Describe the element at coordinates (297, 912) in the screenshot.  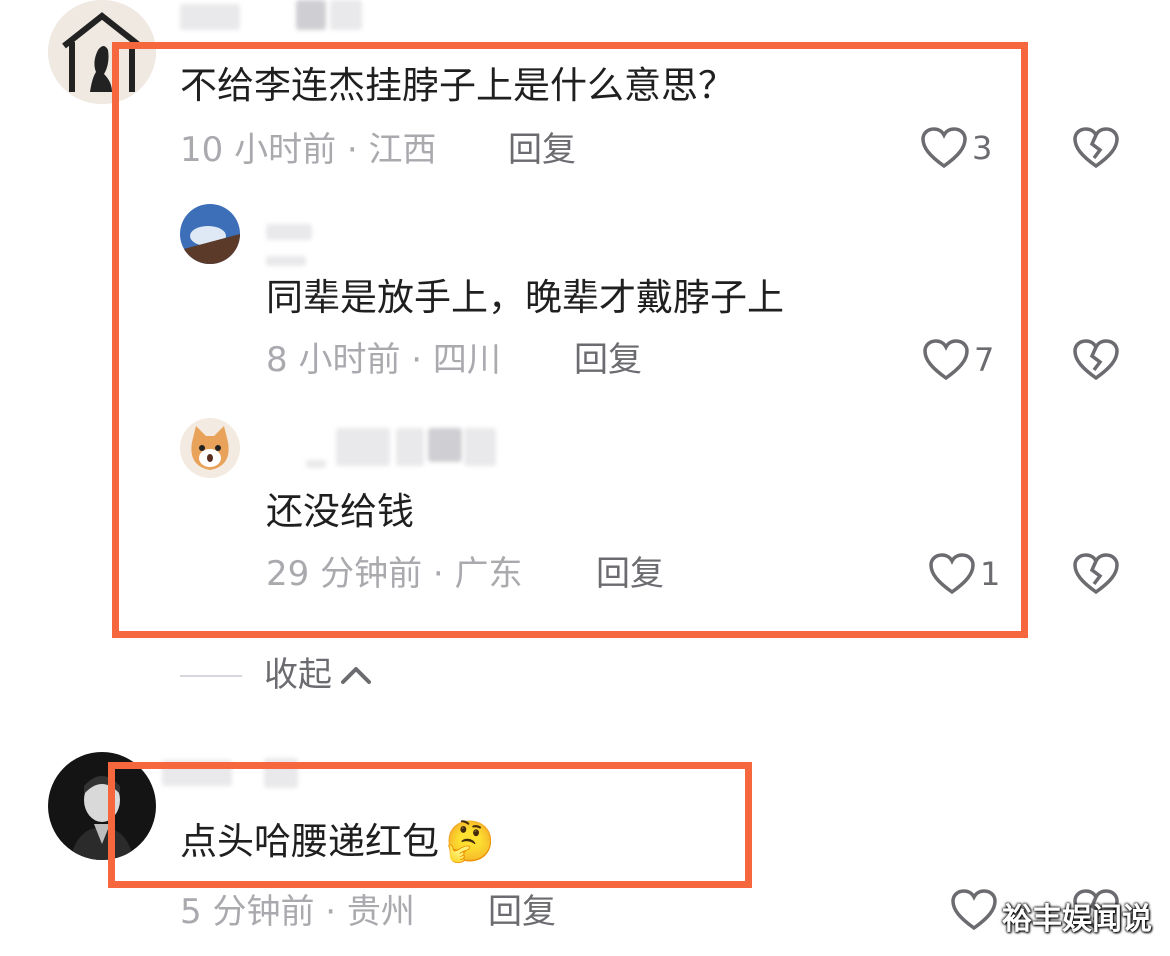
I see `comment-meta: 5 分钟前 · 贵州` at that location.